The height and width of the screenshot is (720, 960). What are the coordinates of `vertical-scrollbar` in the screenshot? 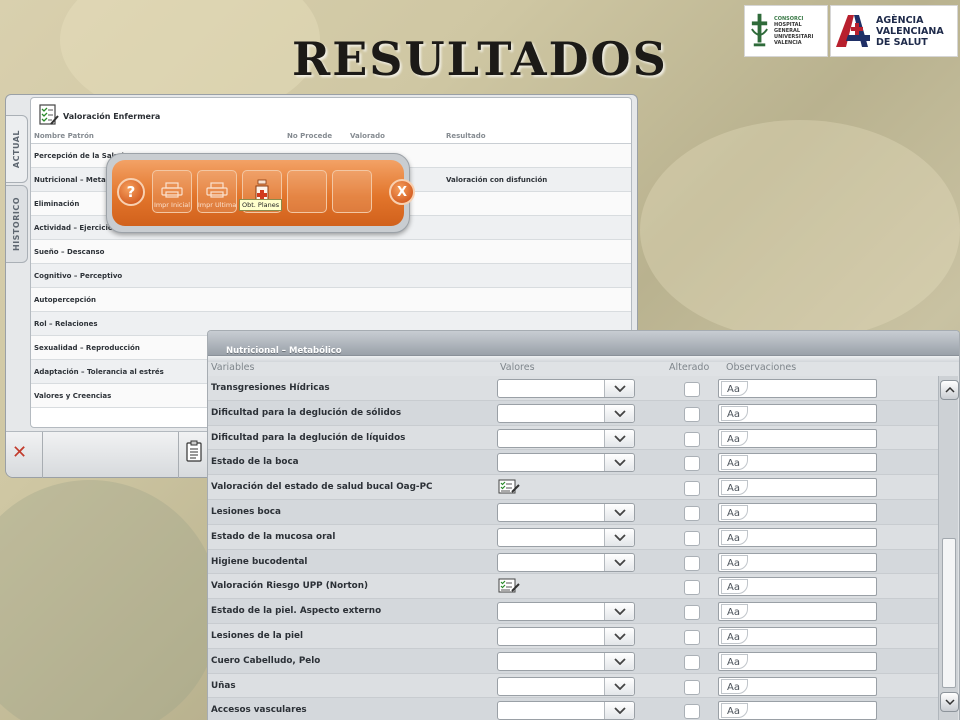 It's located at (948, 548).